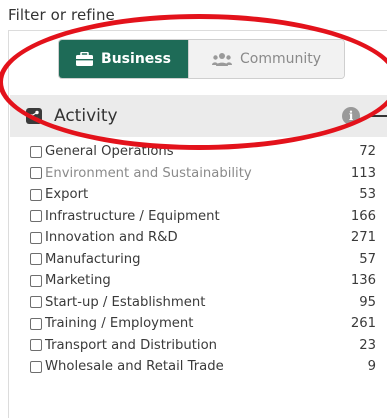 The image size is (387, 418). Describe the element at coordinates (67, 195) in the screenshot. I see `activity-label: Export` at that location.